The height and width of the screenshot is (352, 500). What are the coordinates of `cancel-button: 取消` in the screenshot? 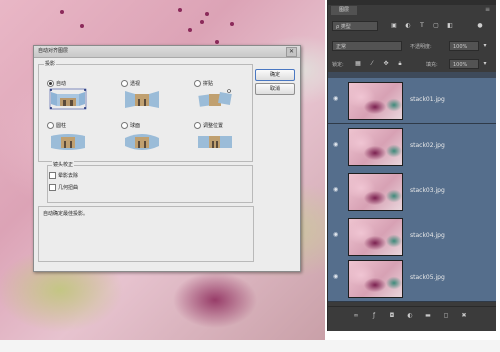 It's located at (275, 89).